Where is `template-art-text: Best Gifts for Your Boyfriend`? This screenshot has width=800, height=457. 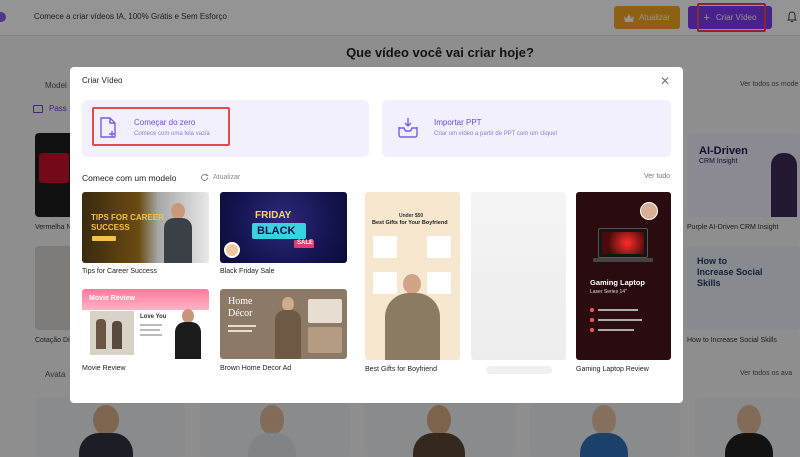 template-art-text: Best Gifts for Your Boyfriend is located at coordinates (410, 223).